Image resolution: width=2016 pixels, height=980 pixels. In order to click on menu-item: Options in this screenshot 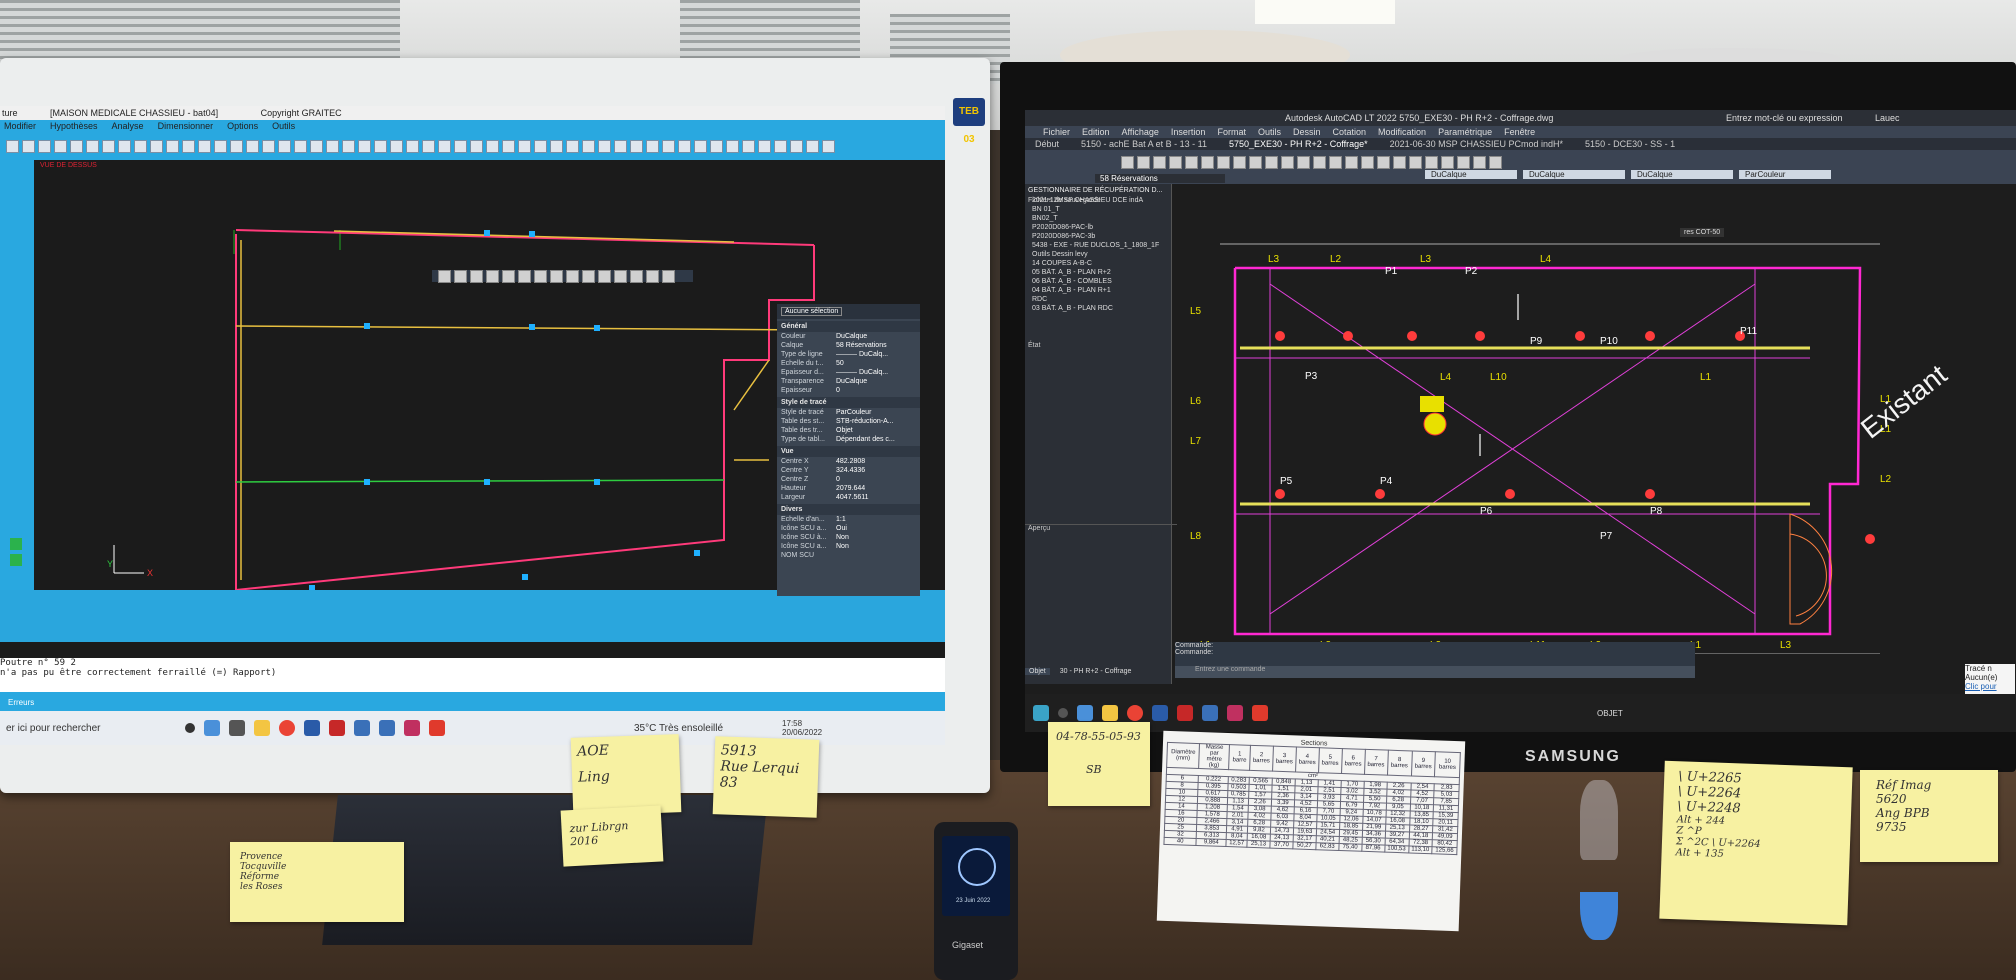, I will do `click(242, 126)`.